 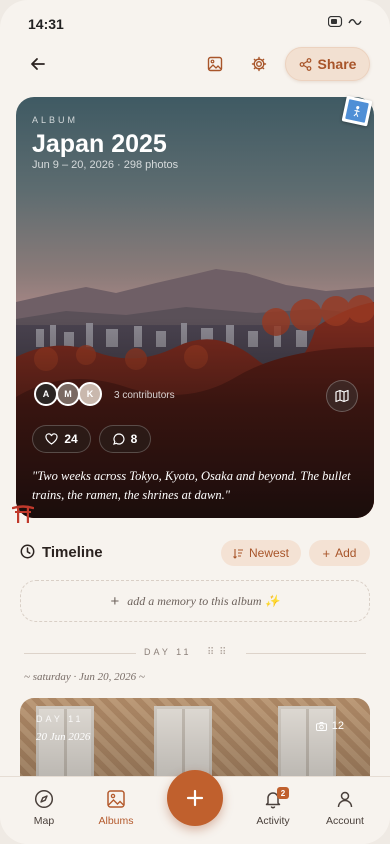 I want to click on comment-count: 8, so click(x=134, y=439).